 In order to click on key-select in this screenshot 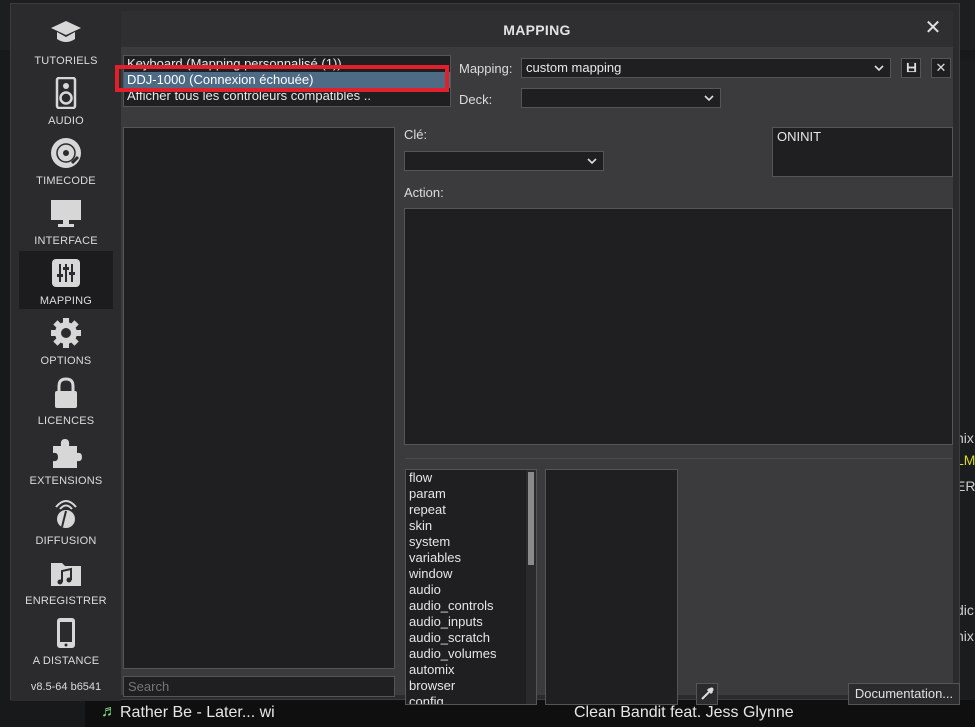, I will do `click(504, 161)`.